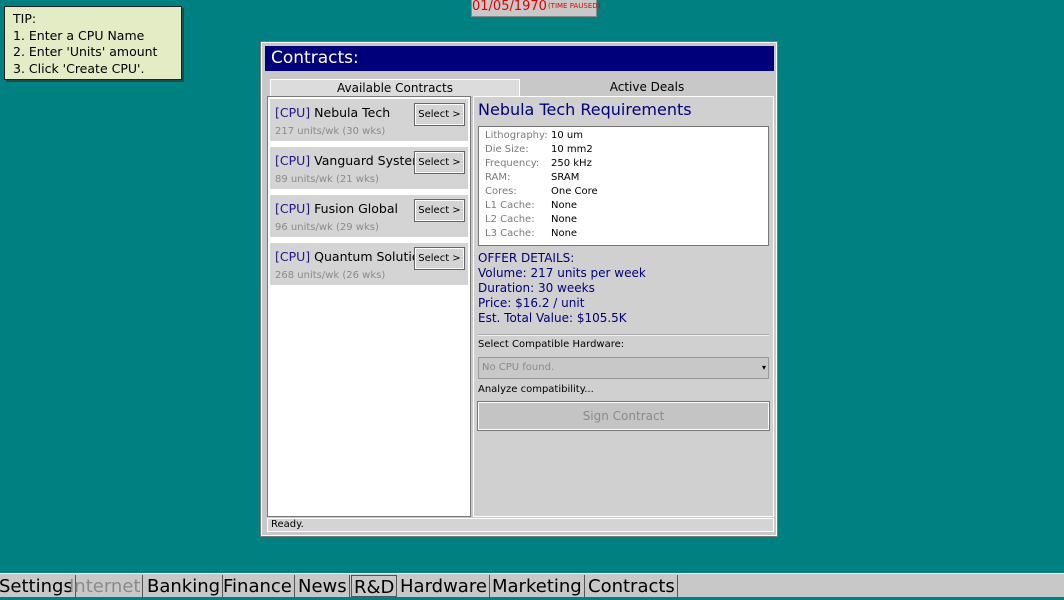  Describe the element at coordinates (516, 135) in the screenshot. I see `spec-key: Lithography:` at that location.